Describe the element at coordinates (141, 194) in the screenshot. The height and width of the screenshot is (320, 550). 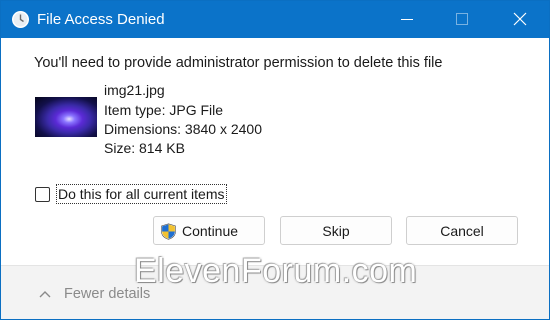
I see `all-items-label: Do this for all current items` at that location.